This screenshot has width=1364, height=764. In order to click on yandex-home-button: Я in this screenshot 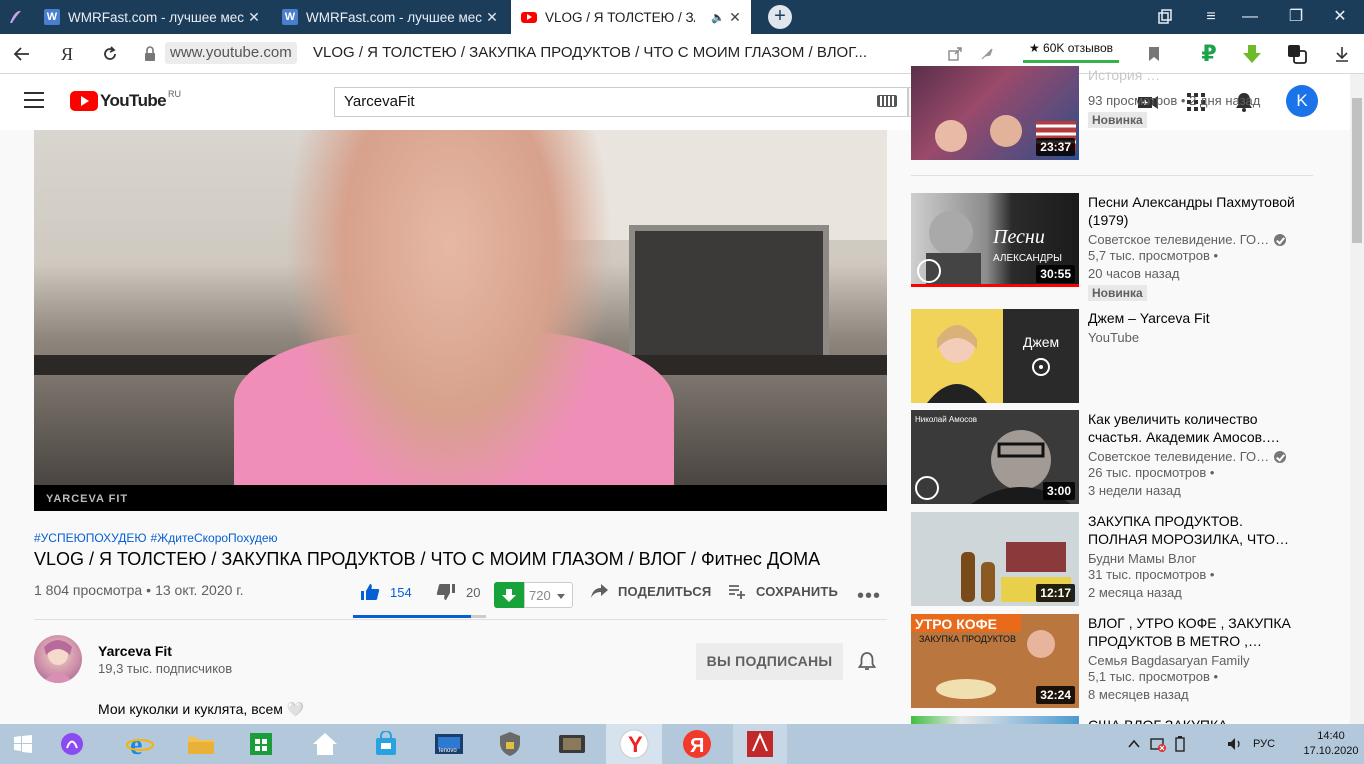, I will do `click(67, 54)`.